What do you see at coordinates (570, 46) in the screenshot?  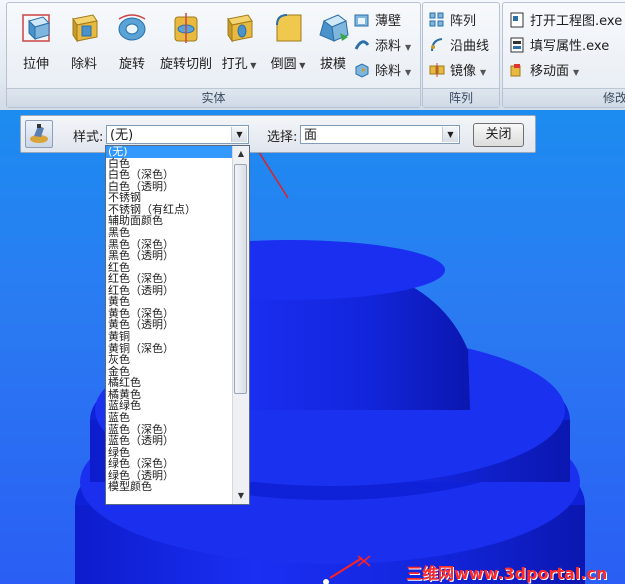 I see `fill-properties-label: 填写属性.exe` at bounding box center [570, 46].